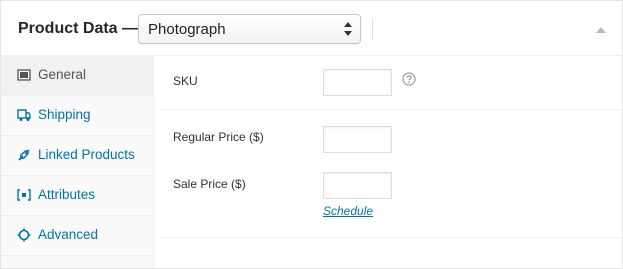 This screenshot has width=623, height=269. I want to click on sku-label: SKU, so click(185, 81).